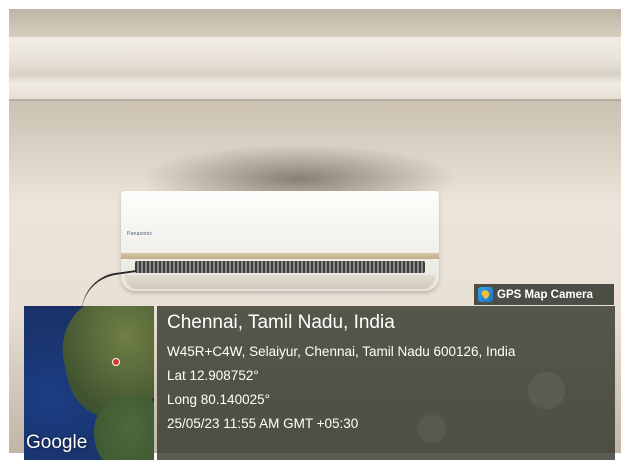  I want to click on cornice-molding, so click(315, 69).